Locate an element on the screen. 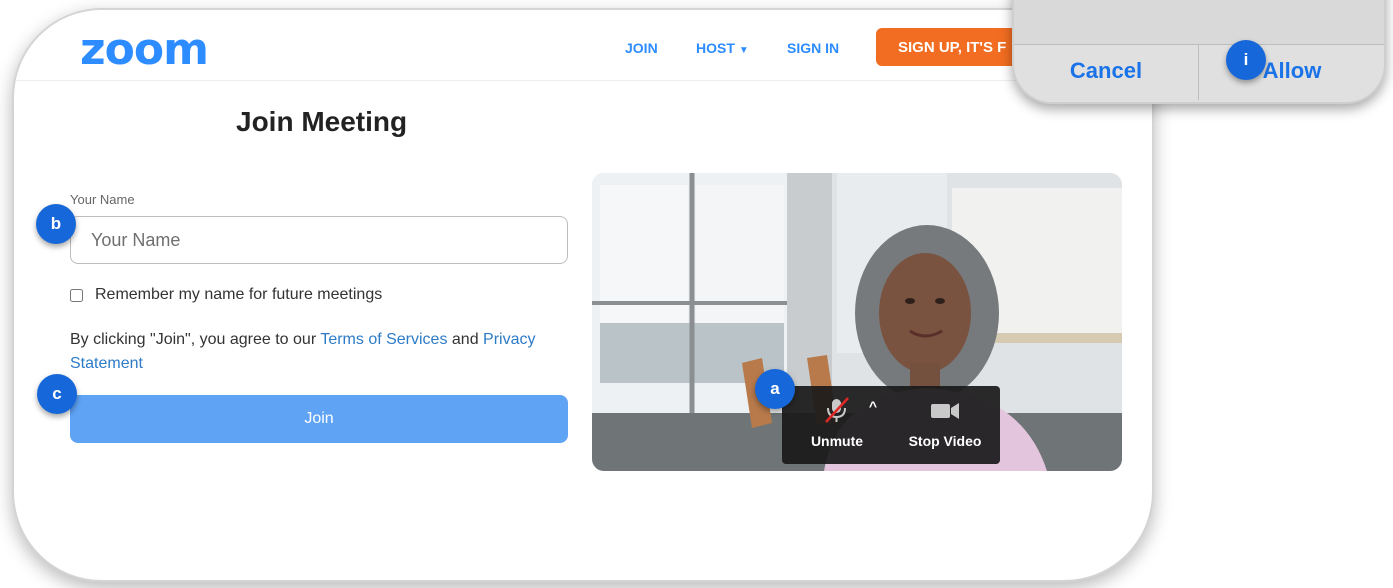 The width and height of the screenshot is (1393, 588). audio-options-chevron-icon: ^ is located at coordinates (873, 406).